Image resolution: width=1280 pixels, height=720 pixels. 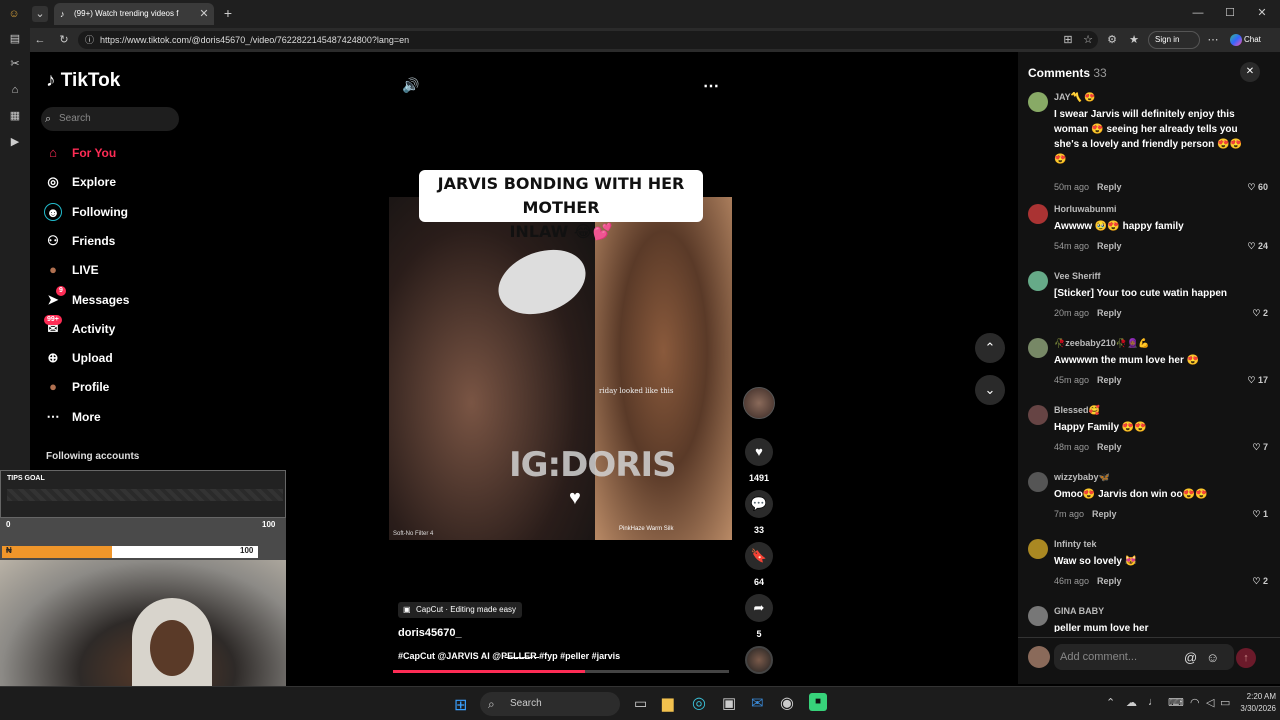 I want to click on microphone-icon: ♩, so click(x=1153, y=702).